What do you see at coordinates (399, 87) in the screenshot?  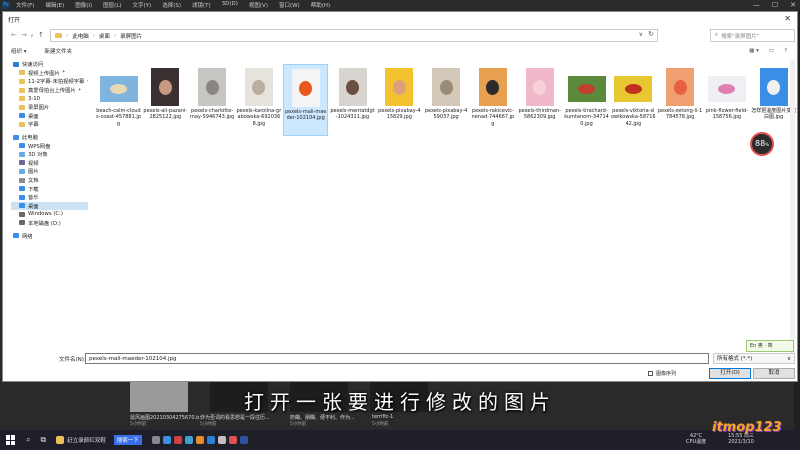 I see `image-thumbnail` at bounding box center [399, 87].